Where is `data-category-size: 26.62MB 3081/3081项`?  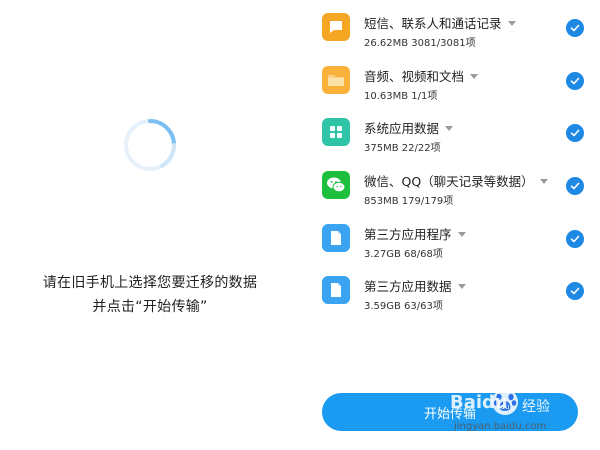 data-category-size: 26.62MB 3081/3081项 is located at coordinates (420, 43).